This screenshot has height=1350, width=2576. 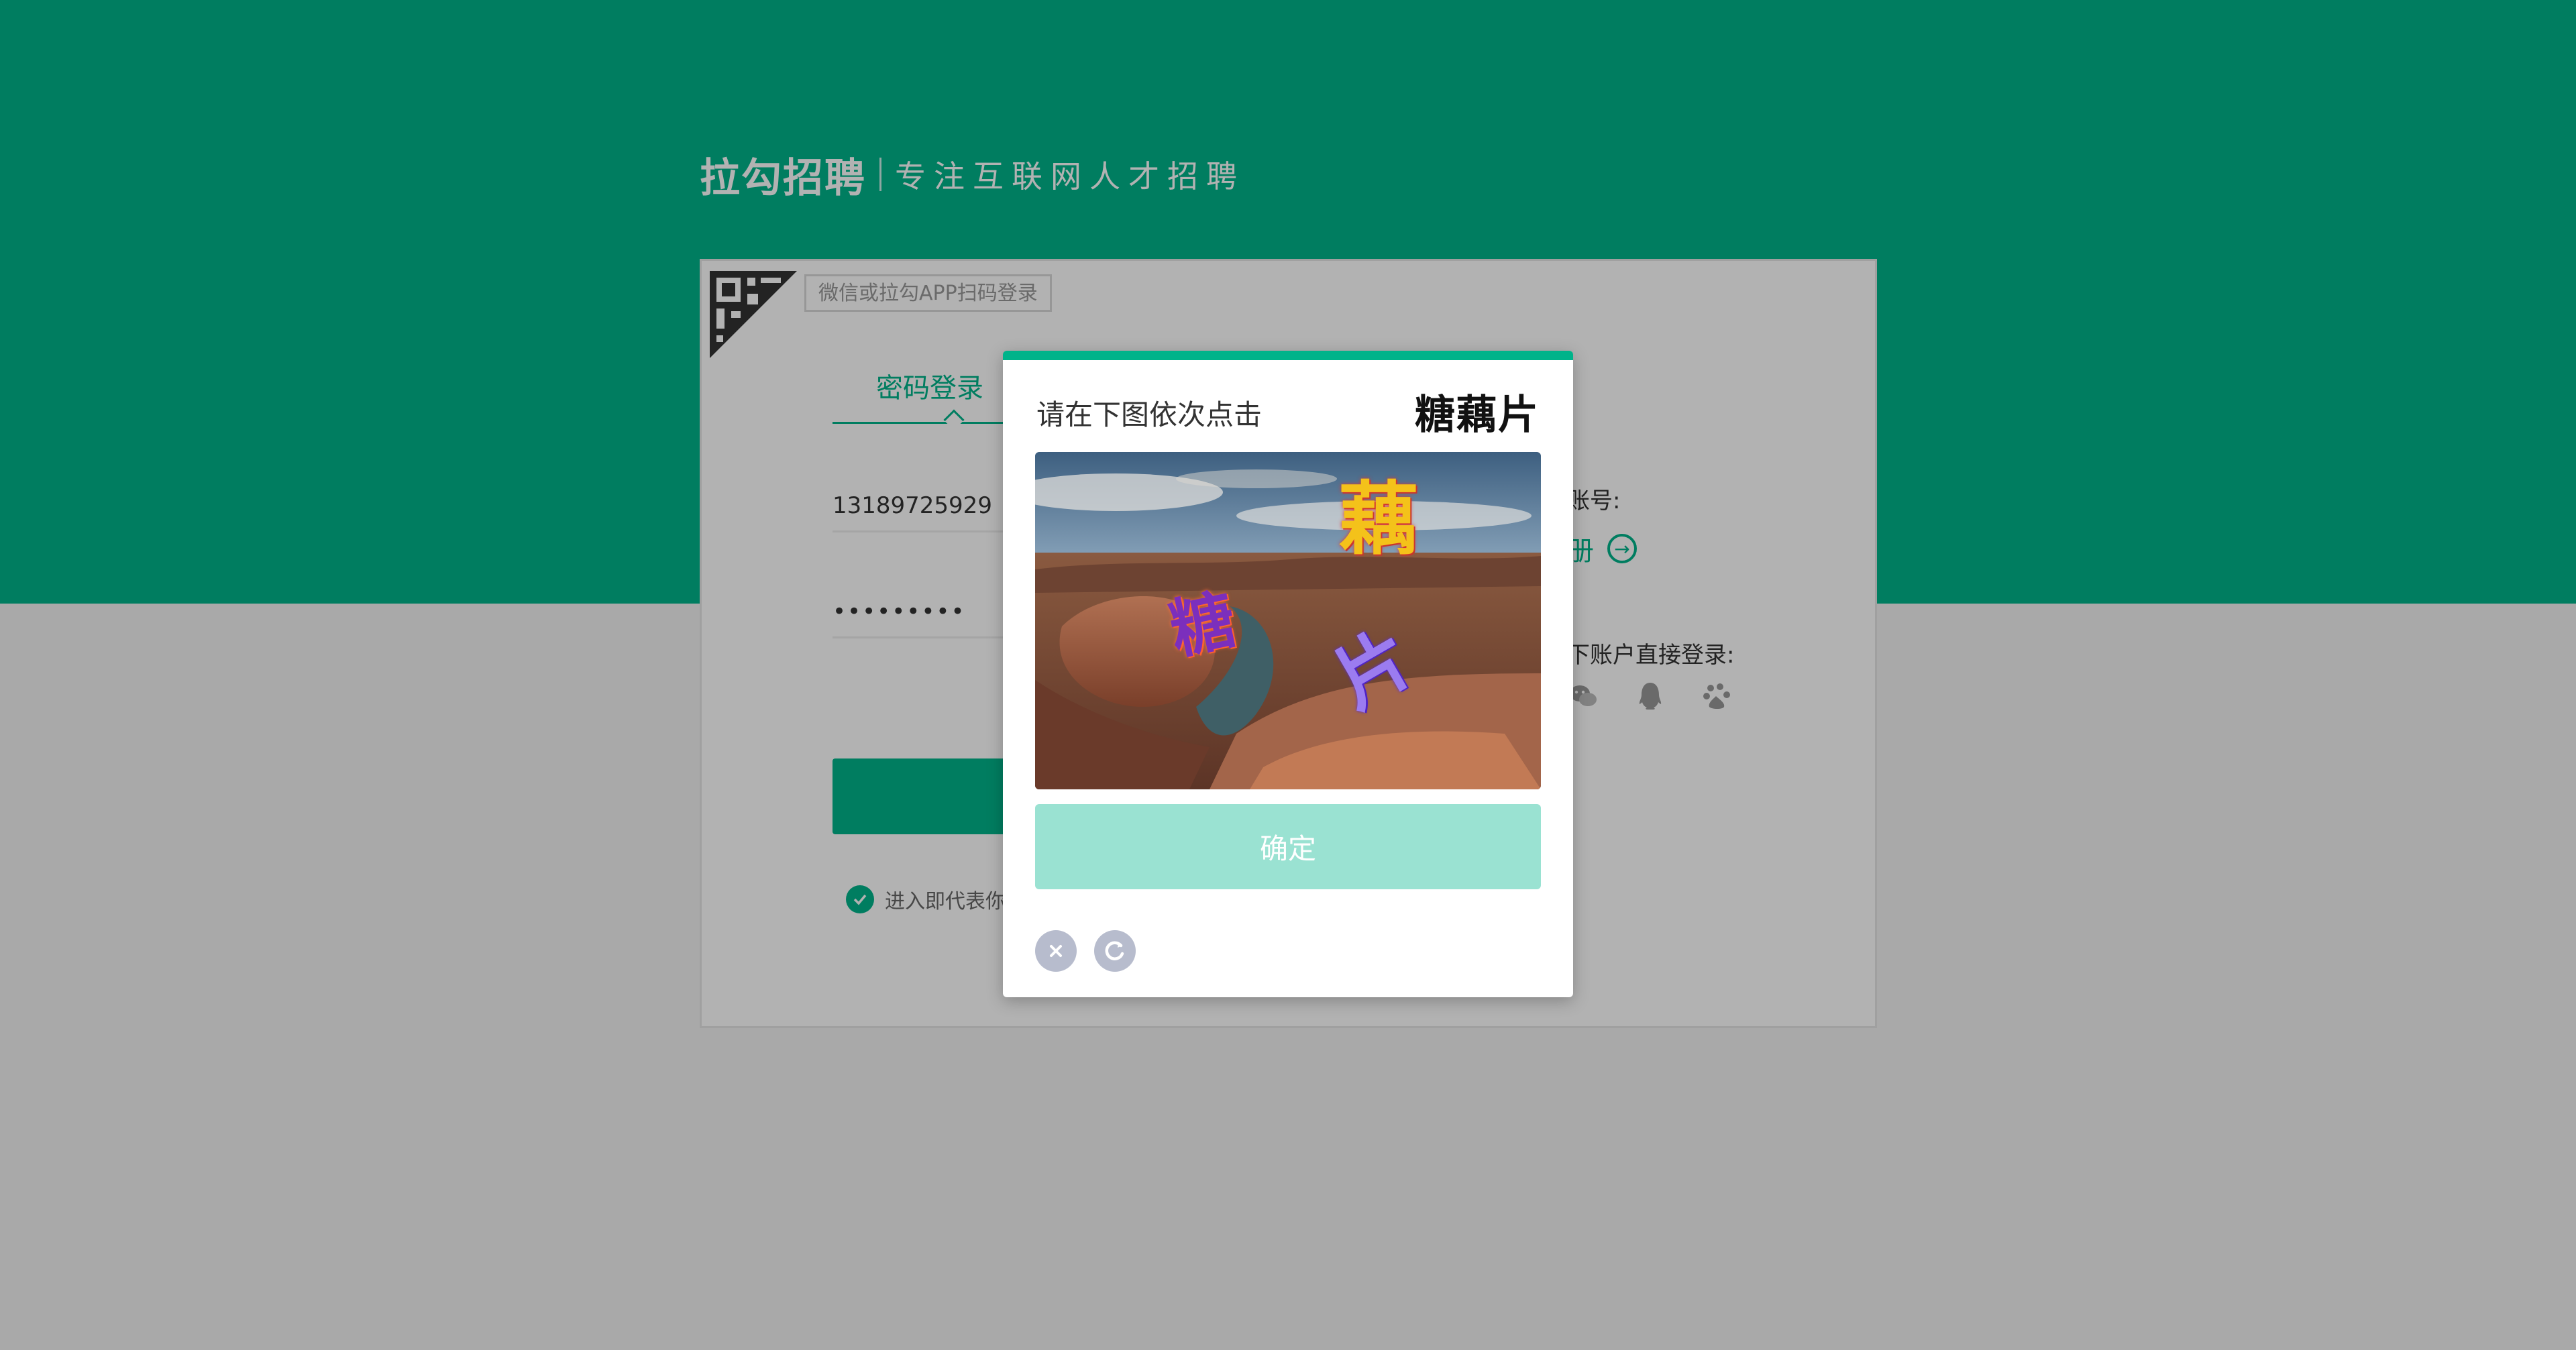 I want to click on captcha-dialog: 请在下图依次点击 糖藕片 藕 糖 片 确定, so click(x=1288, y=674).